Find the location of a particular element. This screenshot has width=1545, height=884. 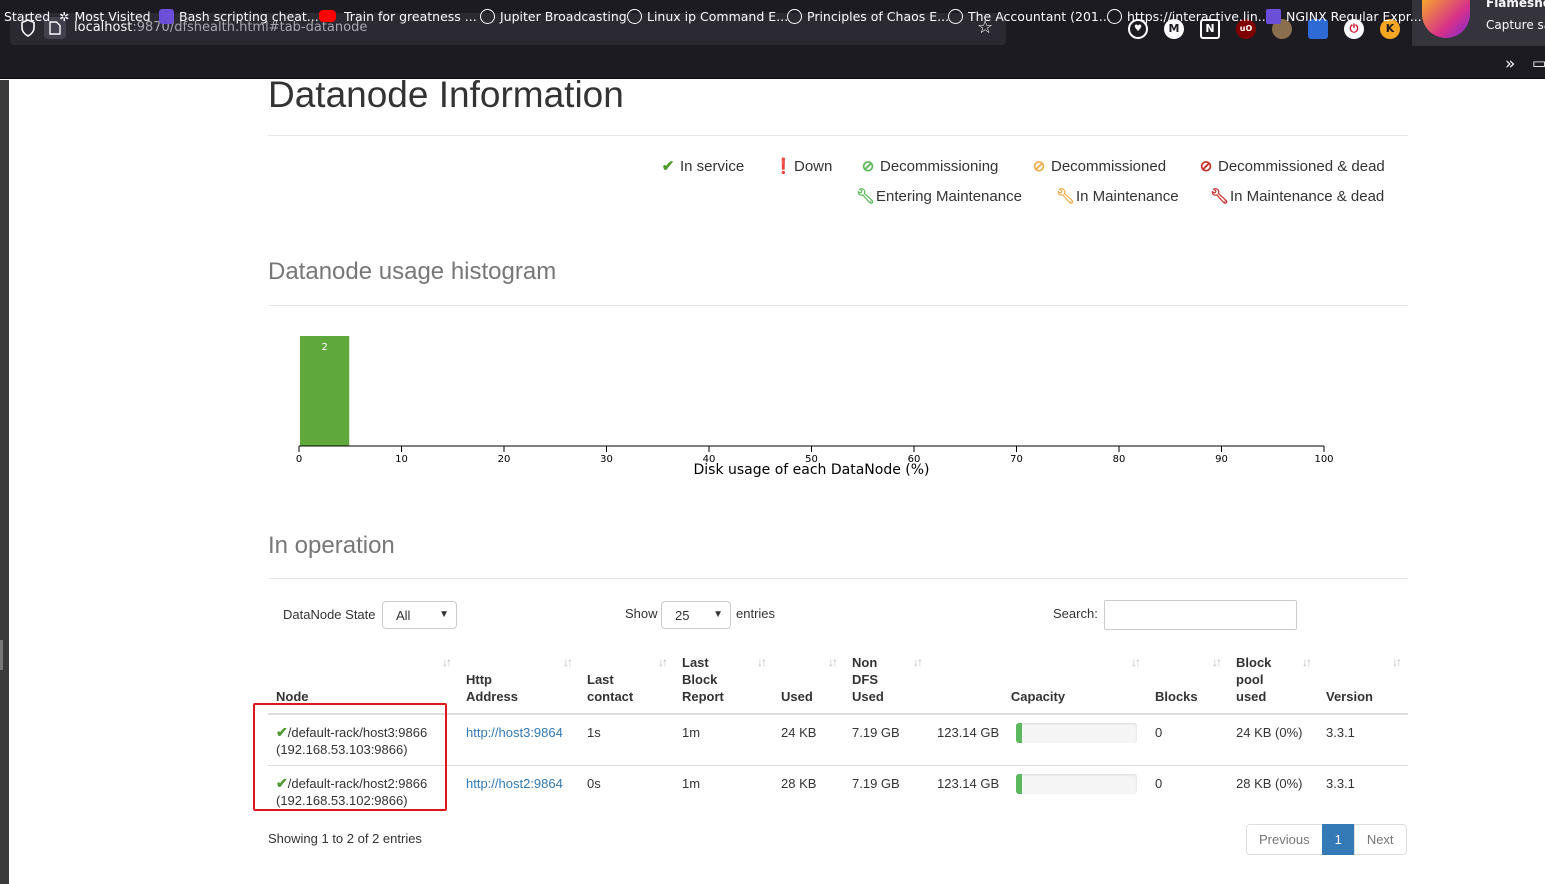

other-bookmarks-icon: ▭ is located at coordinates (1538, 63).